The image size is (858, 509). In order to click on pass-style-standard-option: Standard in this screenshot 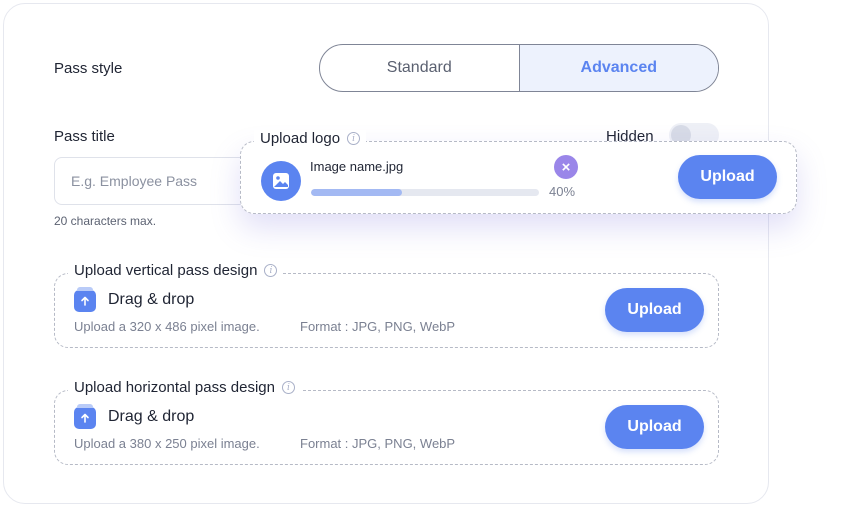, I will do `click(419, 68)`.